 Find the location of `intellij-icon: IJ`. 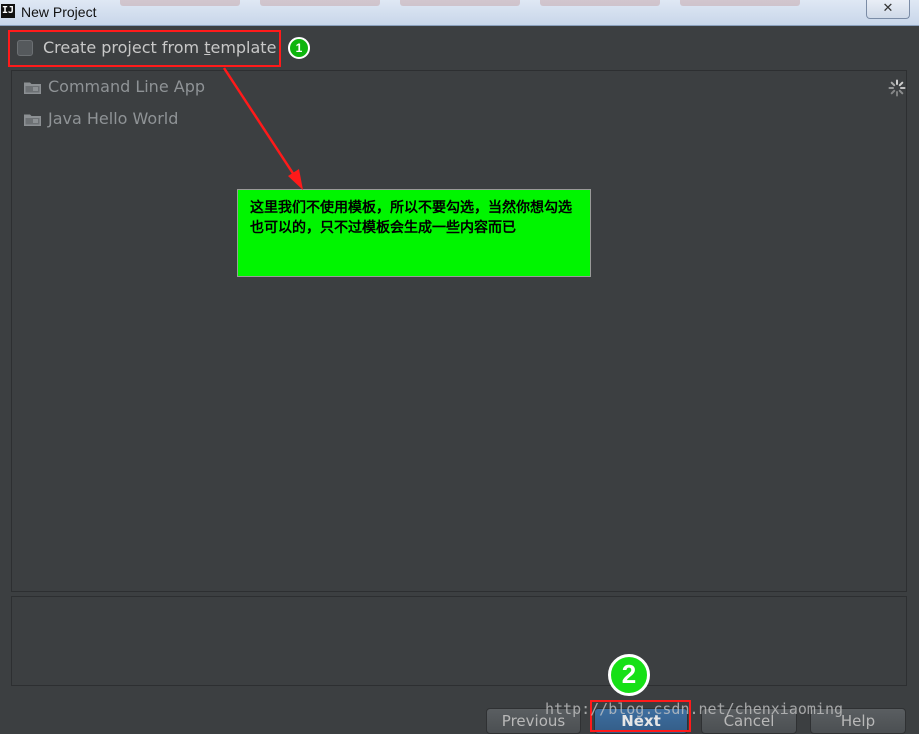

intellij-icon: IJ is located at coordinates (8, 11).